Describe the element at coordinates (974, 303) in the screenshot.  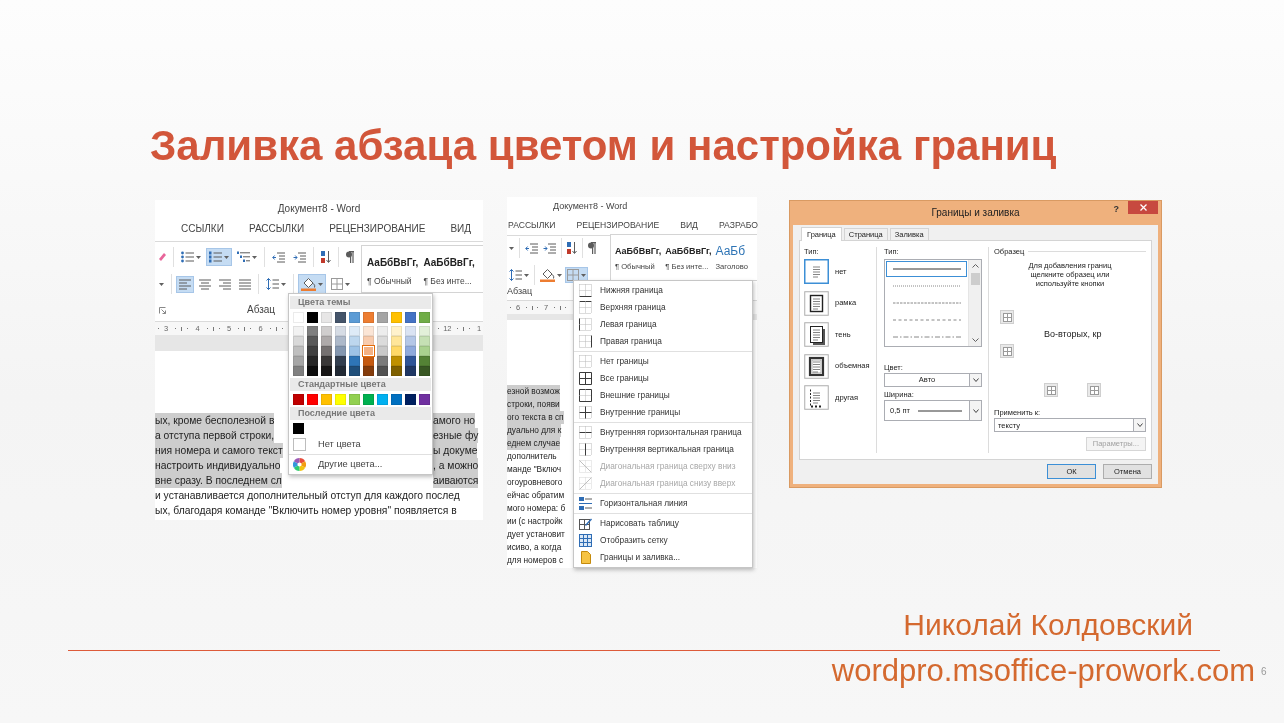
I see `scrollbar` at that location.